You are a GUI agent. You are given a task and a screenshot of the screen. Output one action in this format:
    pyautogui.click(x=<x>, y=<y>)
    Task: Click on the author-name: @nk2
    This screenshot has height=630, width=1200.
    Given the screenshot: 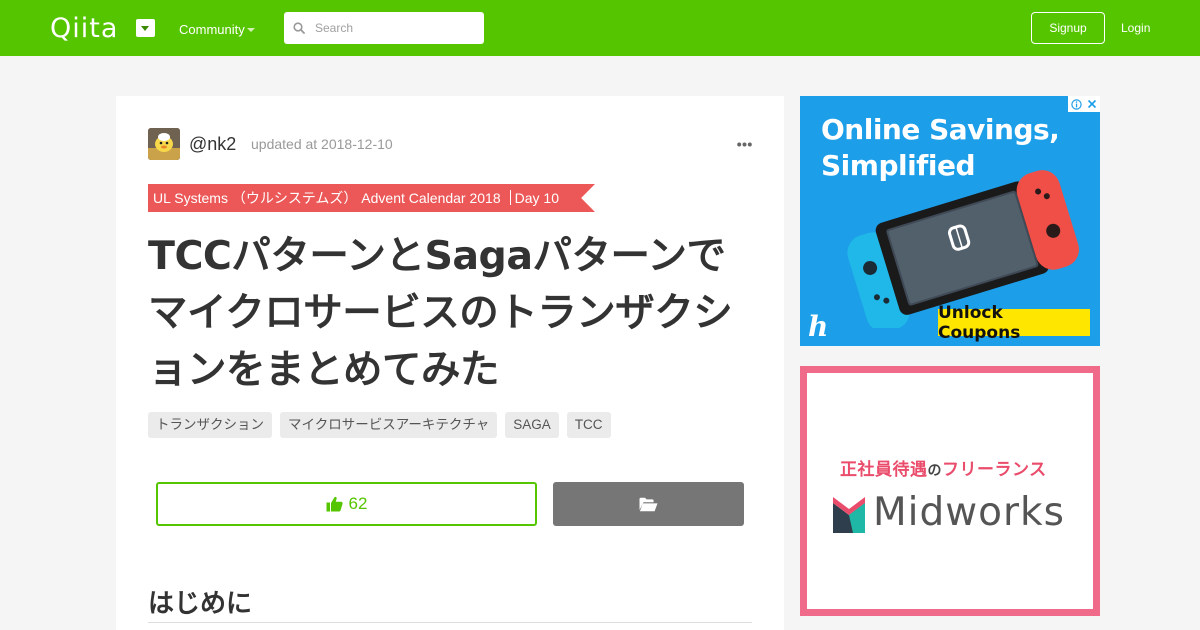 What is the action you would take?
    pyautogui.click(x=212, y=144)
    